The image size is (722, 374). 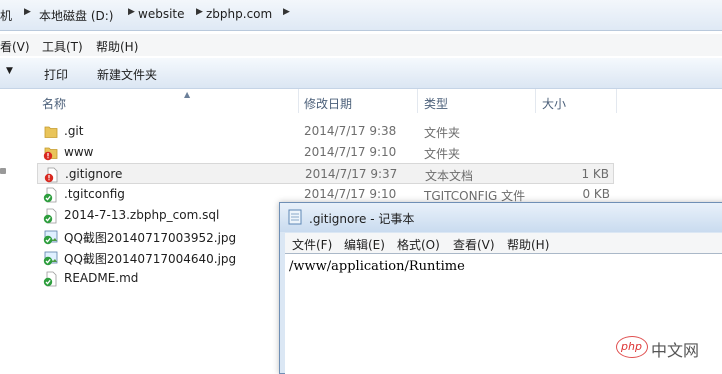 I want to click on breadcrumb-zbphp: zbphp.com, so click(x=239, y=14).